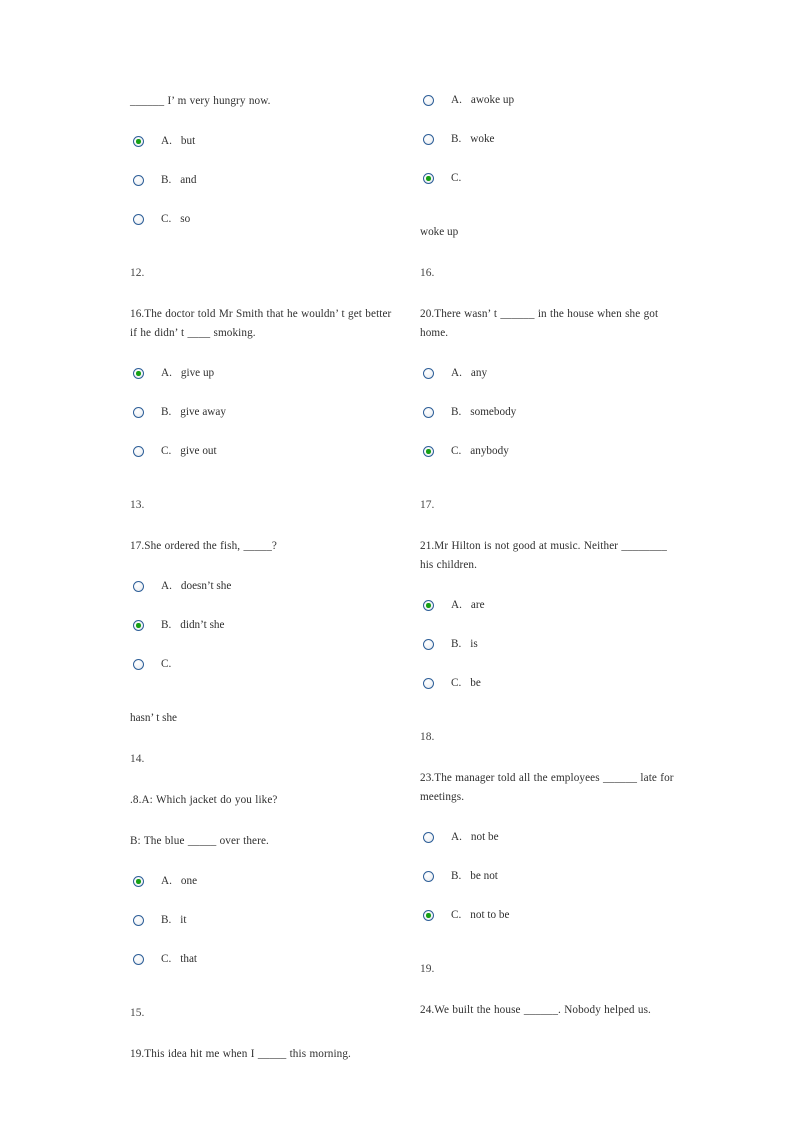 The image size is (793, 1122). Describe the element at coordinates (551, 111) in the screenshot. I see `option-row: A. awoke up` at that location.